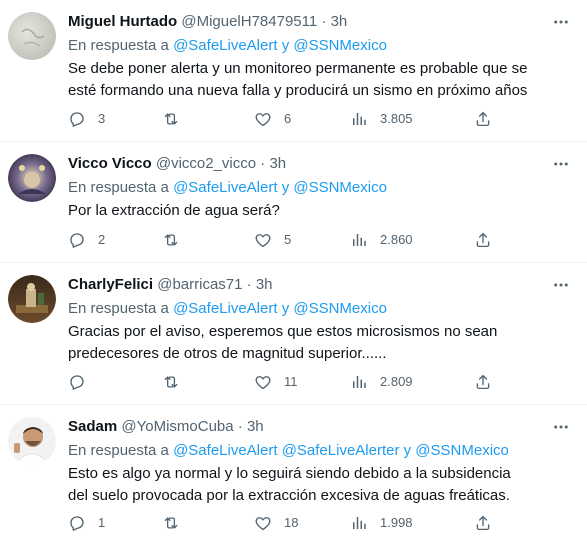  What do you see at coordinates (110, 163) in the screenshot?
I see `display-name: Vicco Vicco` at bounding box center [110, 163].